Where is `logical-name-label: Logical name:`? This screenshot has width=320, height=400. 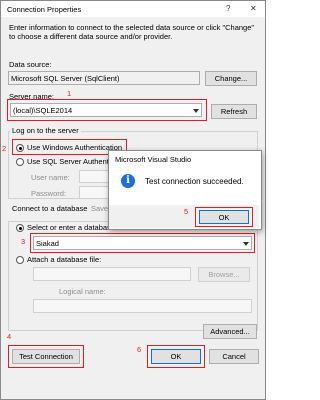
logical-name-label: Logical name: is located at coordinates (82, 291).